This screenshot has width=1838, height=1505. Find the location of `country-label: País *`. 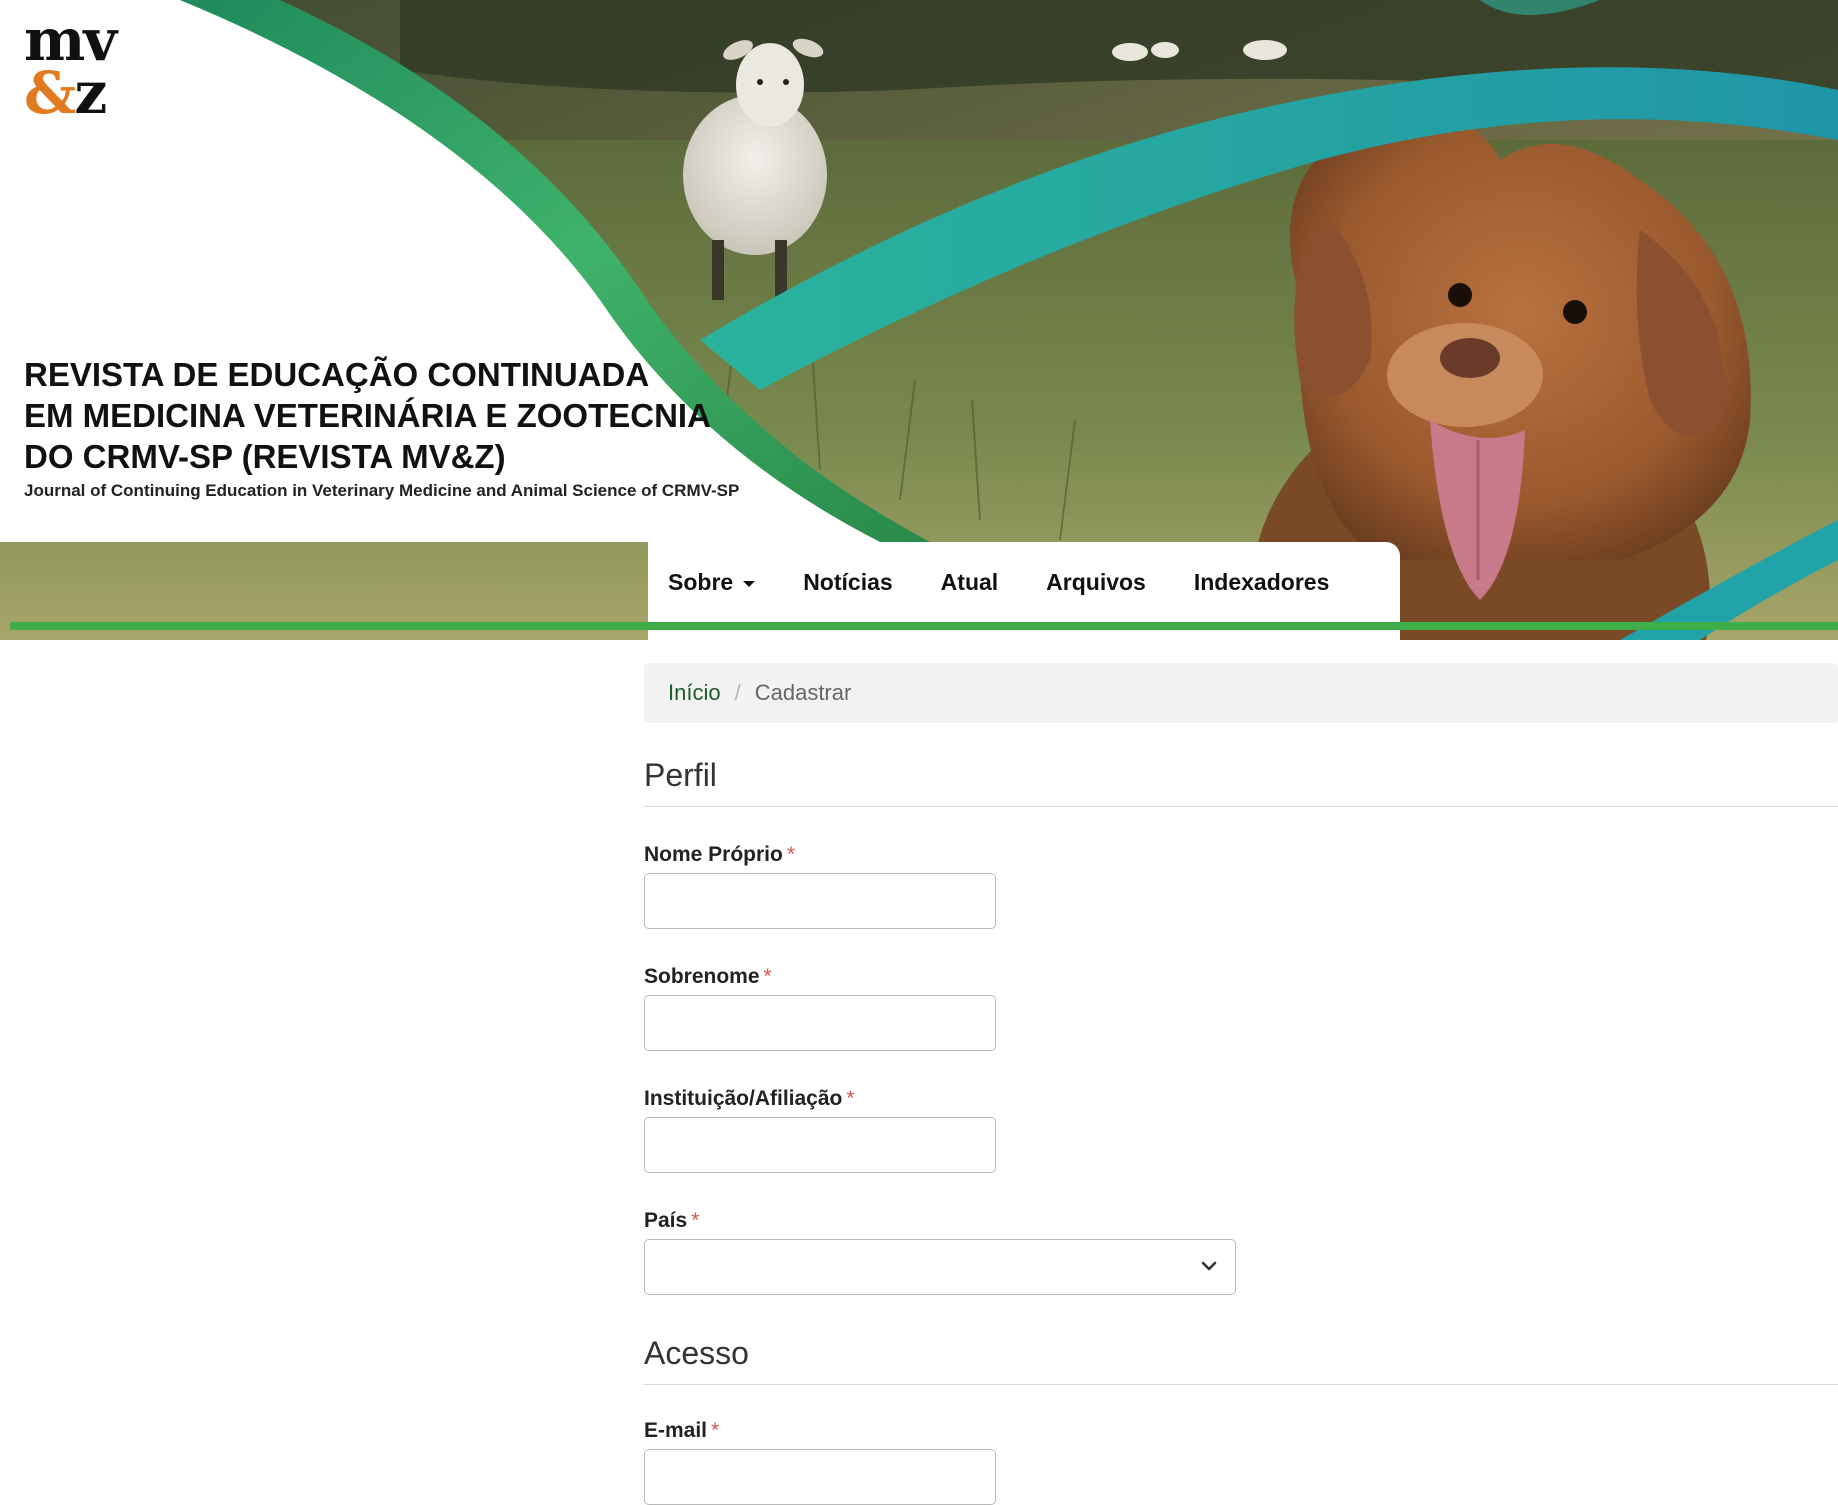

country-label: País * is located at coordinates (1241, 1221).